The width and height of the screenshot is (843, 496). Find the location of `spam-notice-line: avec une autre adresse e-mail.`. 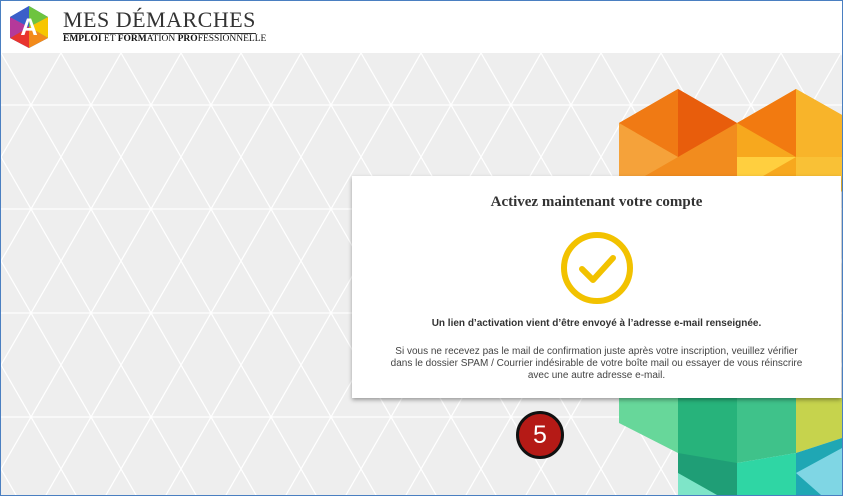

spam-notice-line: avec une autre adresse e-mail. is located at coordinates (596, 375).